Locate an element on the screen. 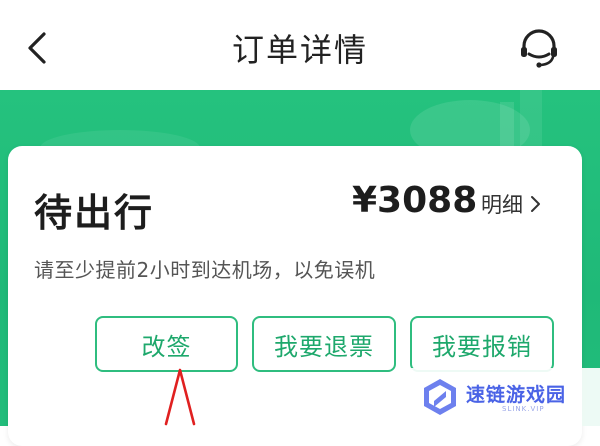  chevron-right-icon is located at coordinates (535, 204).